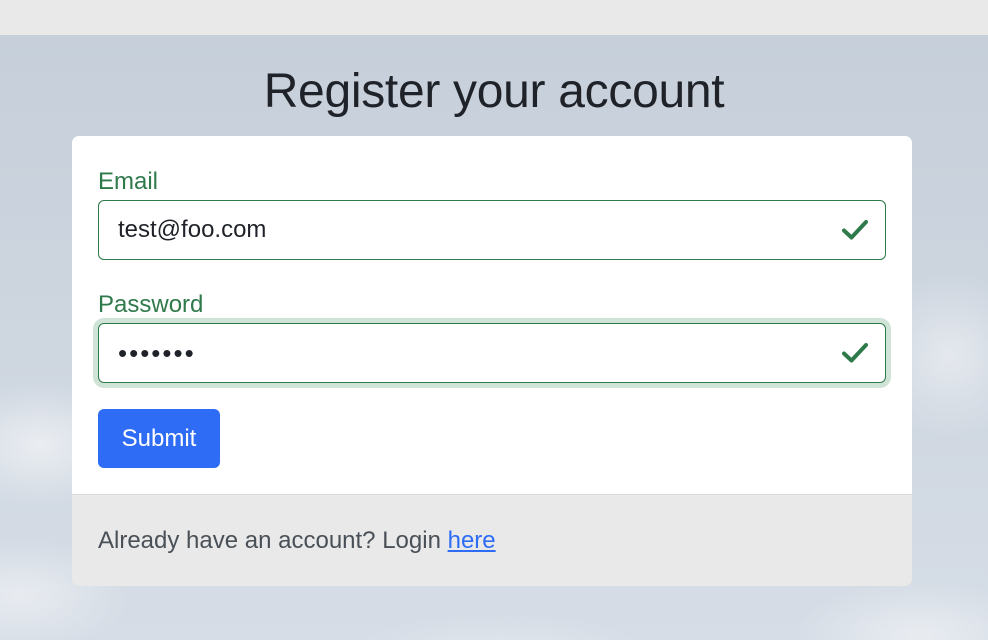 The image size is (988, 640). I want to click on email-field: test@foo.com, so click(492, 230).